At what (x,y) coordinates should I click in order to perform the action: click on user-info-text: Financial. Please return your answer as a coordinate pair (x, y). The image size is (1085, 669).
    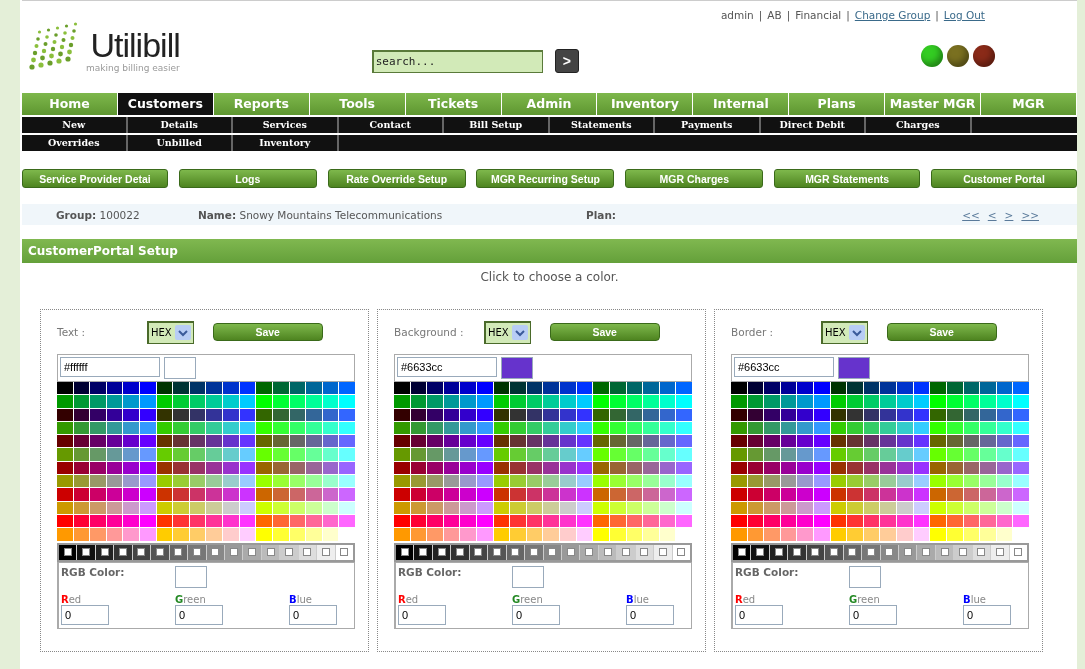
    Looking at the image, I should click on (818, 15).